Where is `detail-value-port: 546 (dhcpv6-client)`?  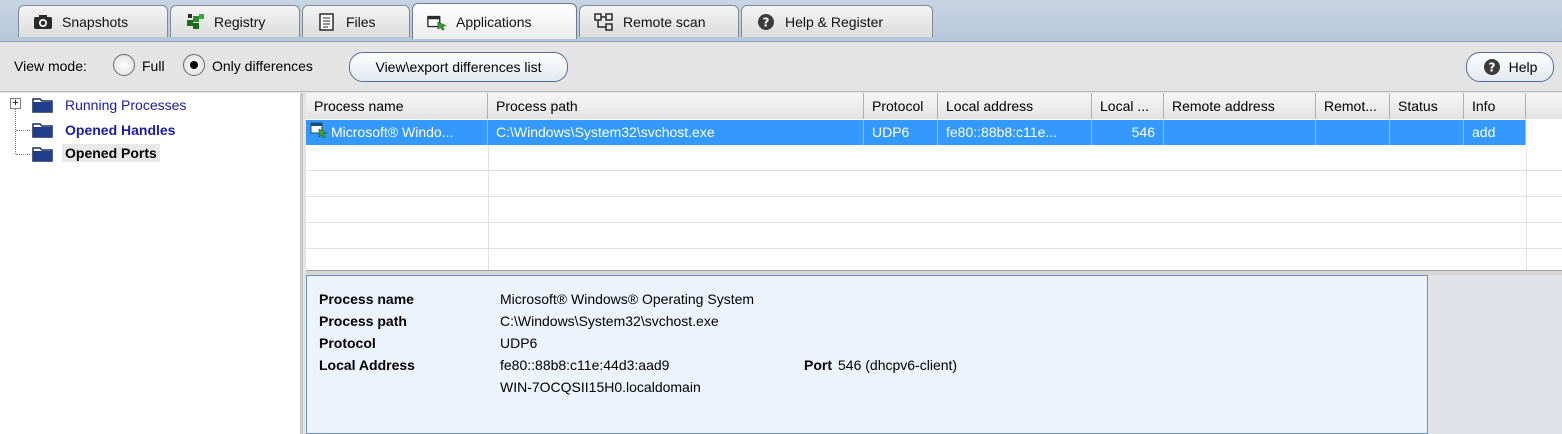 detail-value-port: 546 (dhcpv6-client) is located at coordinates (898, 365).